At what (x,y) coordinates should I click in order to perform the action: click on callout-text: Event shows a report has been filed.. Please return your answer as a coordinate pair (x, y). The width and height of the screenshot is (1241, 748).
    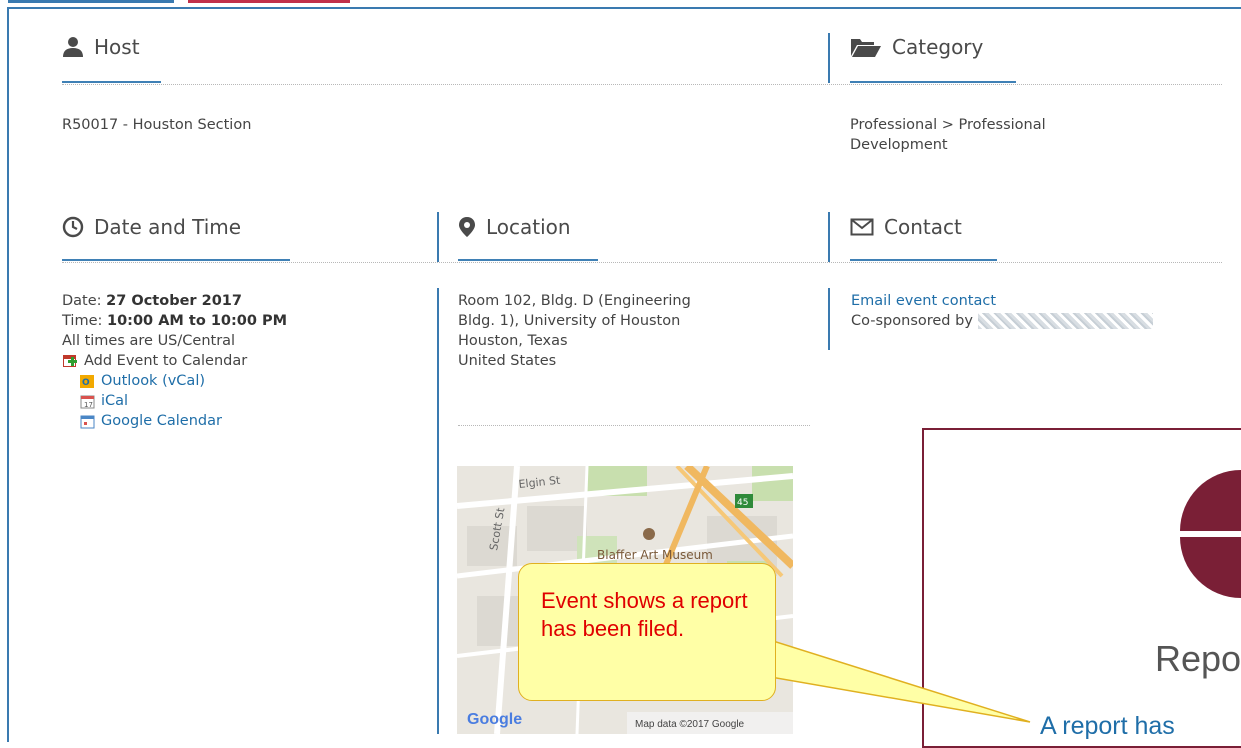
    Looking at the image, I should click on (644, 614).